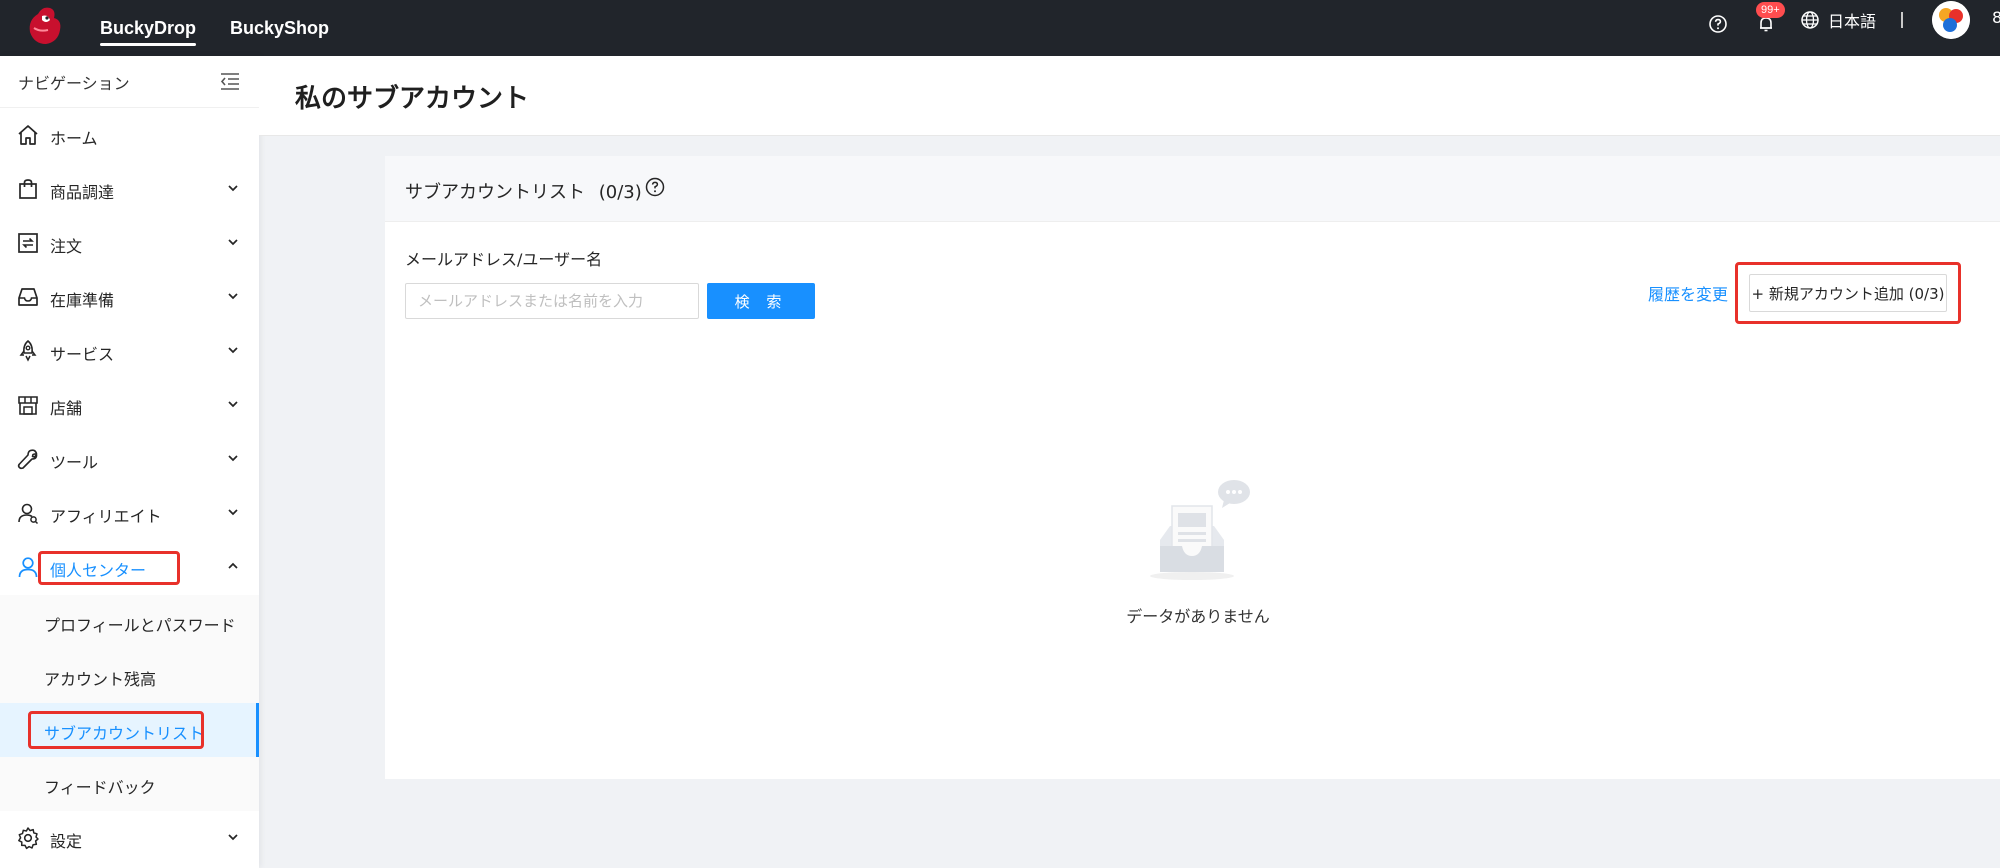 The image size is (2000, 868). What do you see at coordinates (233, 565) in the screenshot?
I see `chevron-up-icon` at bounding box center [233, 565].